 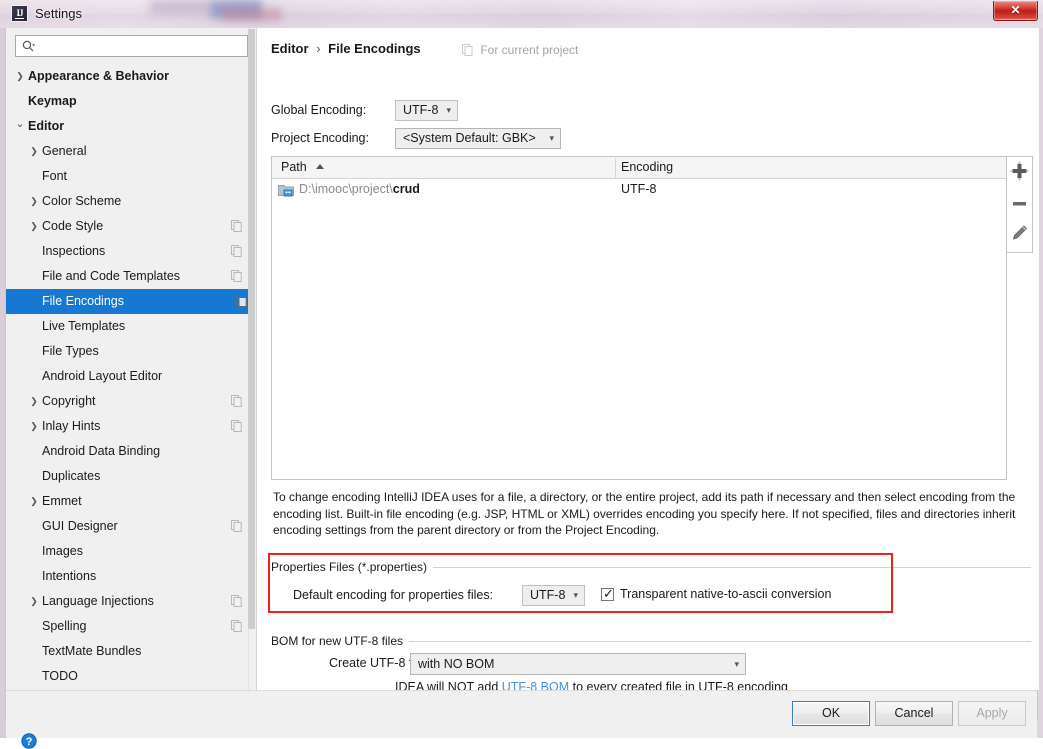 What do you see at coordinates (131, 151) in the screenshot?
I see `sidebar-item-general: ❯ General` at bounding box center [131, 151].